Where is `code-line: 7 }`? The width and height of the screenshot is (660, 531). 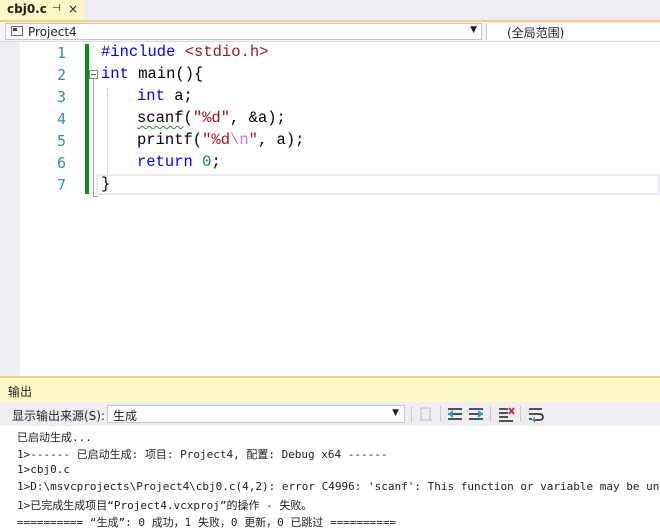
code-line: 7 } is located at coordinates (330, 185).